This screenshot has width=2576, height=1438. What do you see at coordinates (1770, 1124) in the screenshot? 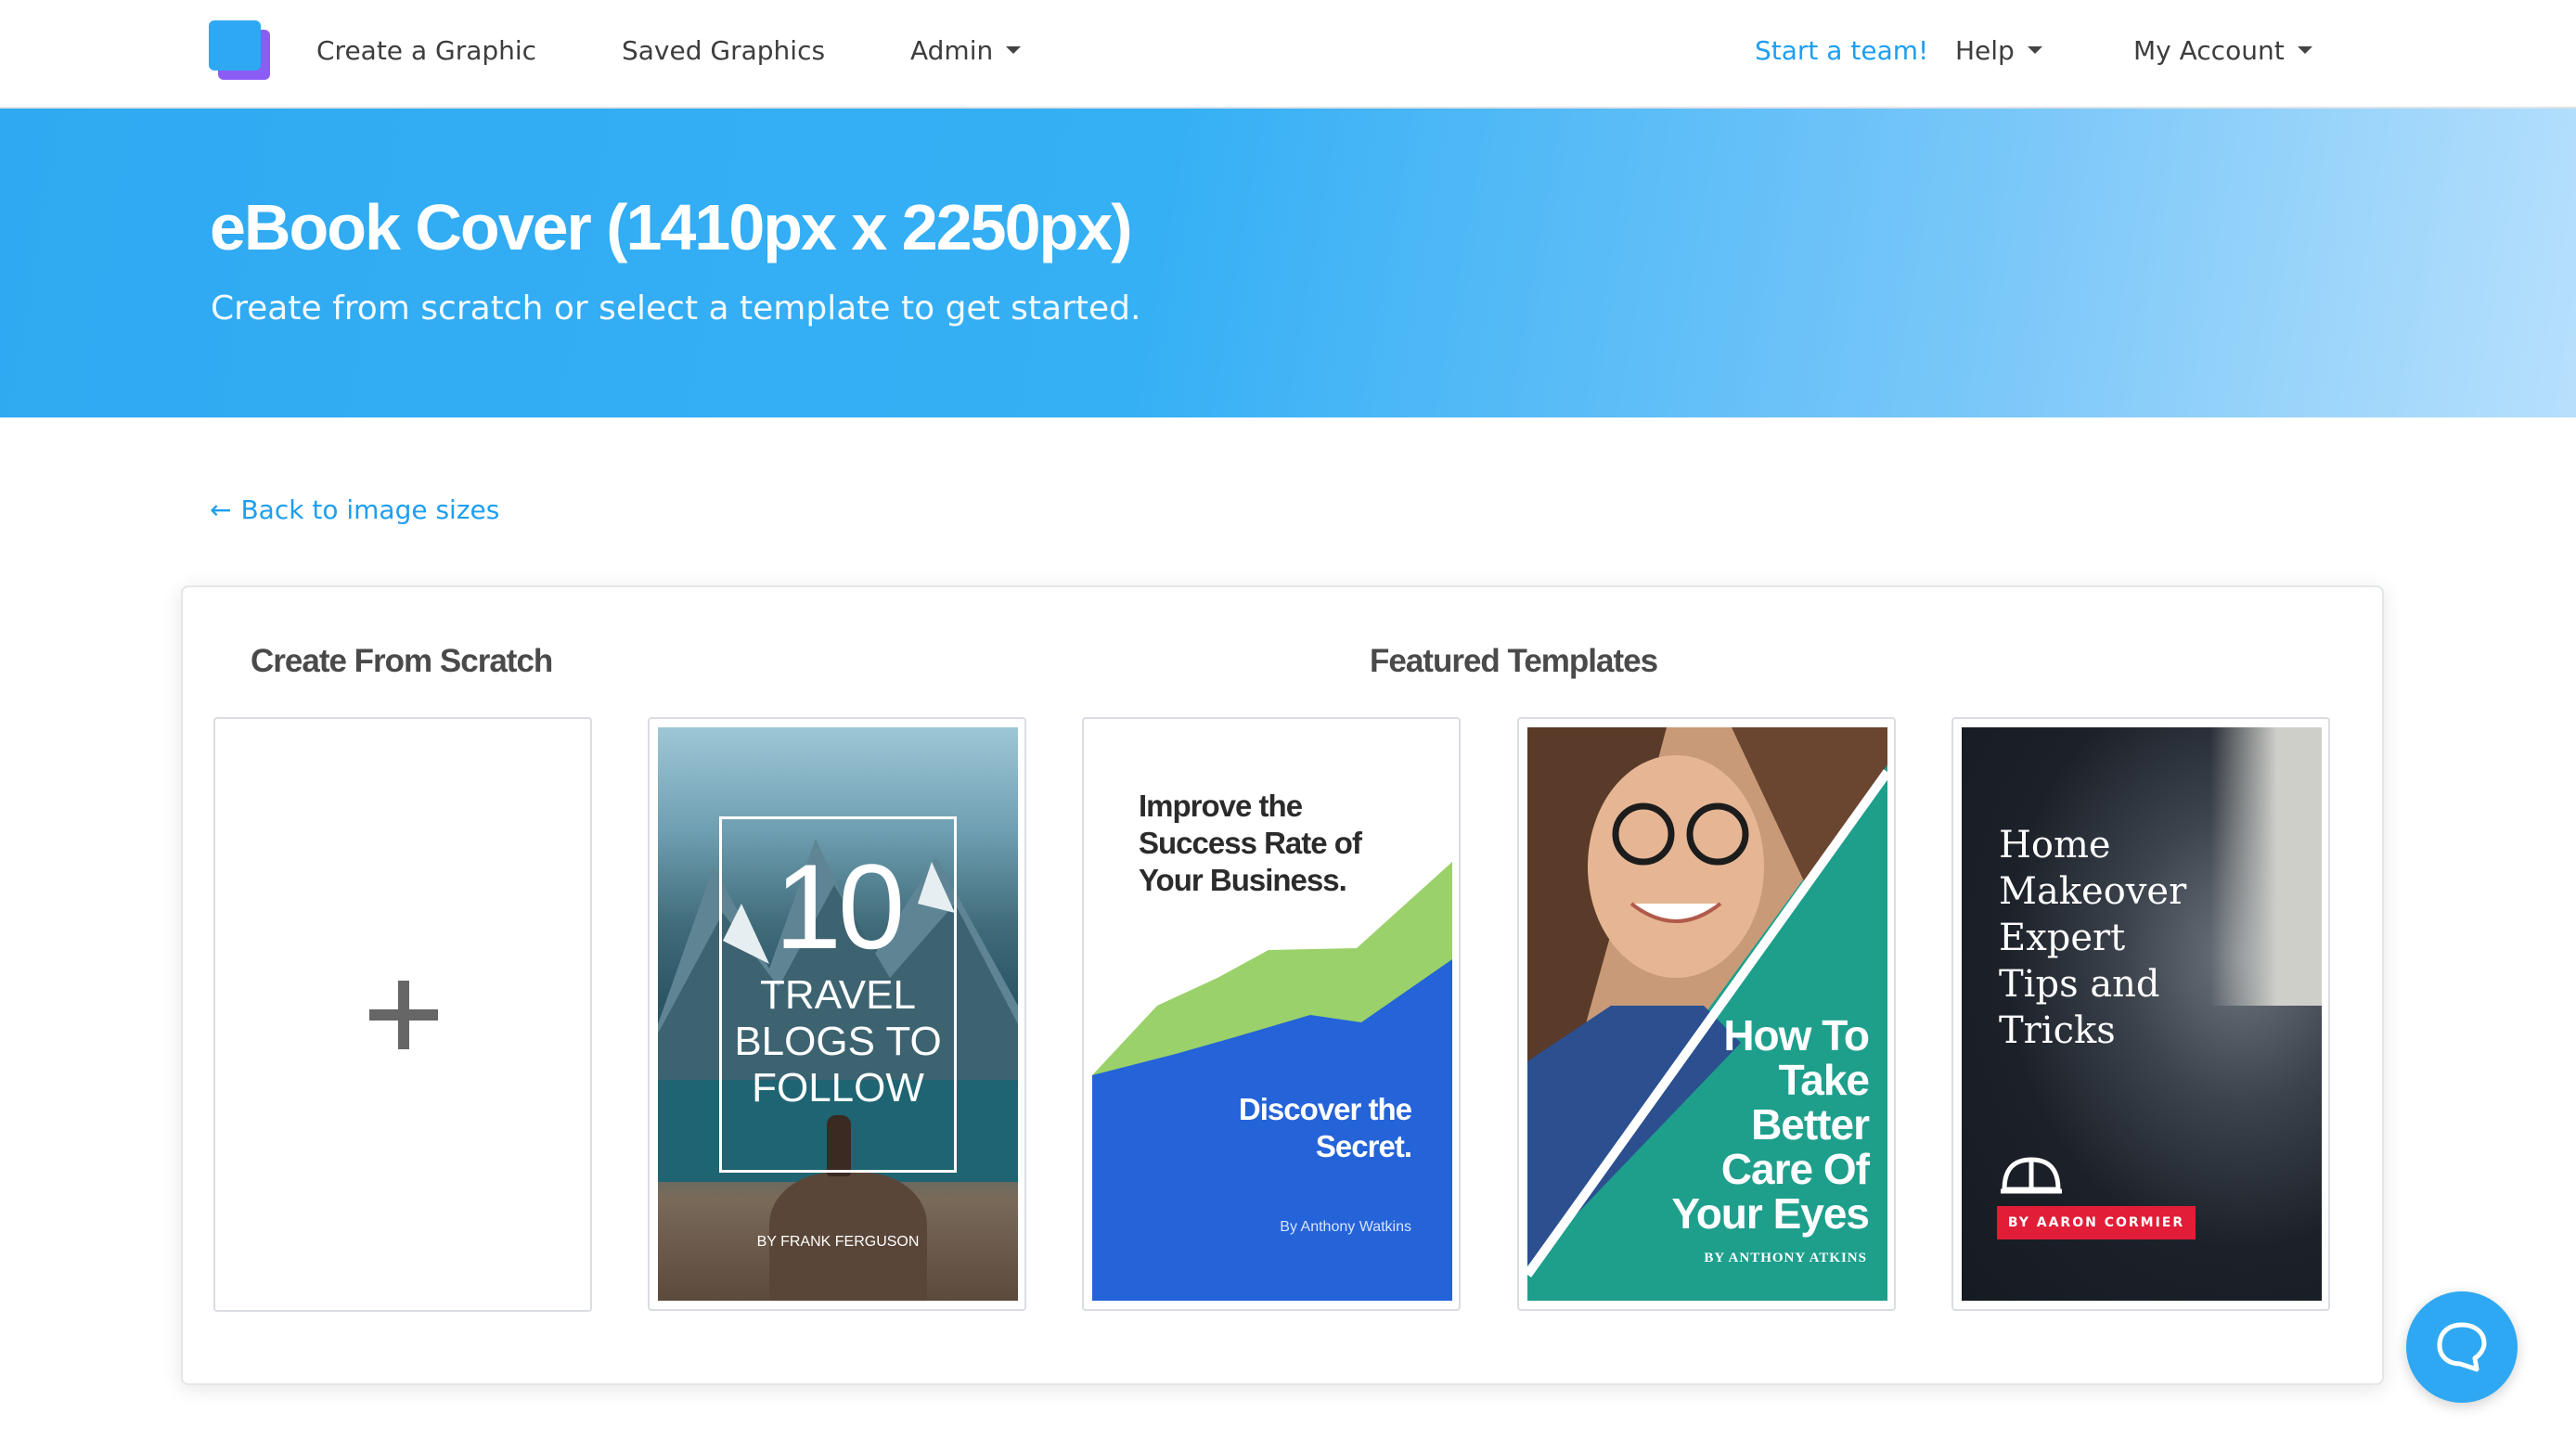
I see `template-title: How To Take Better Care Of Your Eyes` at bounding box center [1770, 1124].